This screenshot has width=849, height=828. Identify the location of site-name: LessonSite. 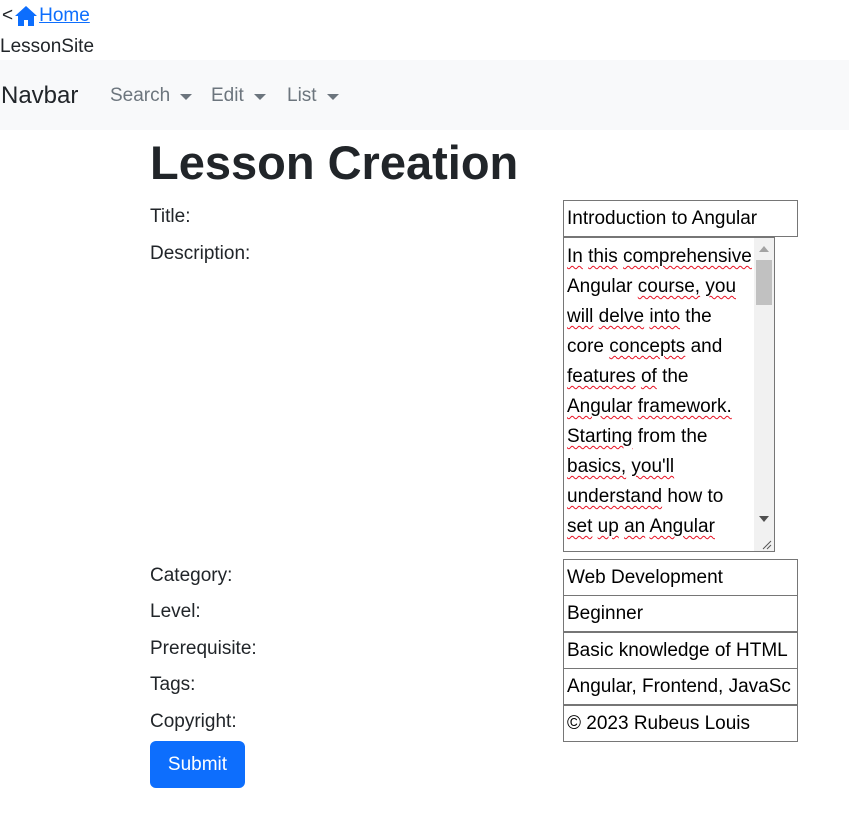
(47, 46).